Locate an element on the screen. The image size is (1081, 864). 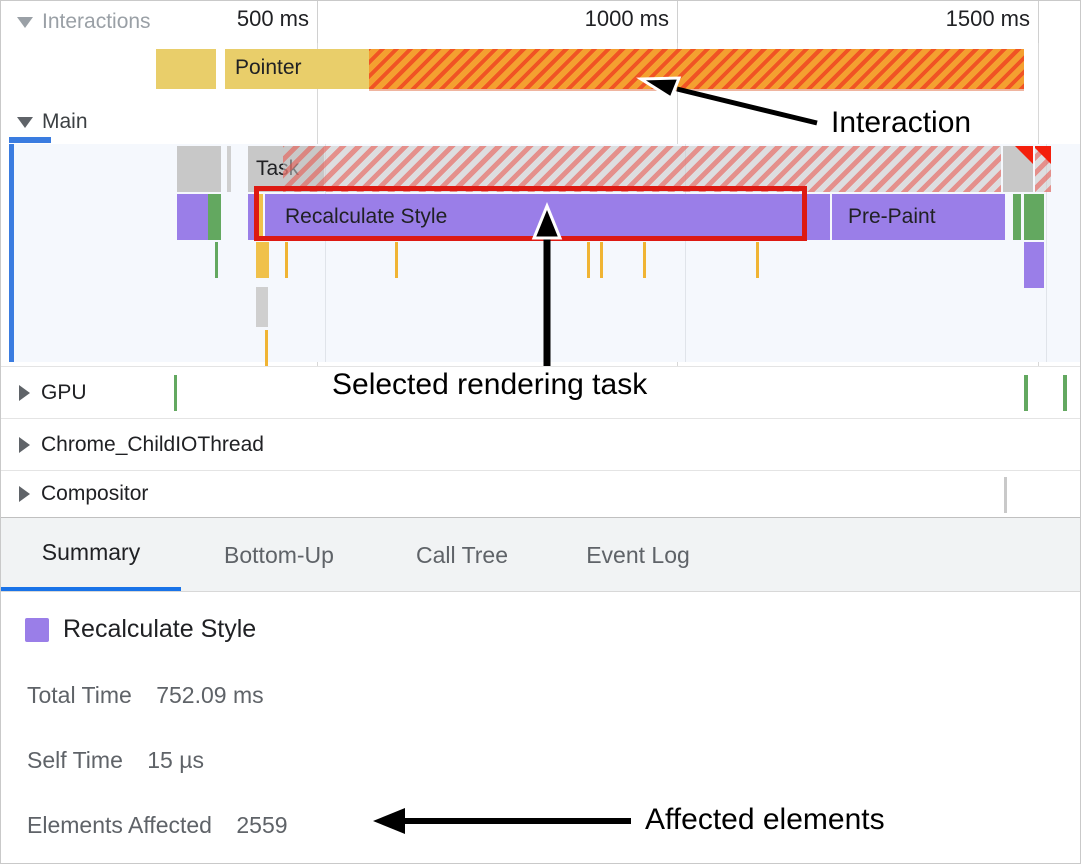
track-chrome-childiothread: Chrome_ChildIOThread is located at coordinates (540, 444).